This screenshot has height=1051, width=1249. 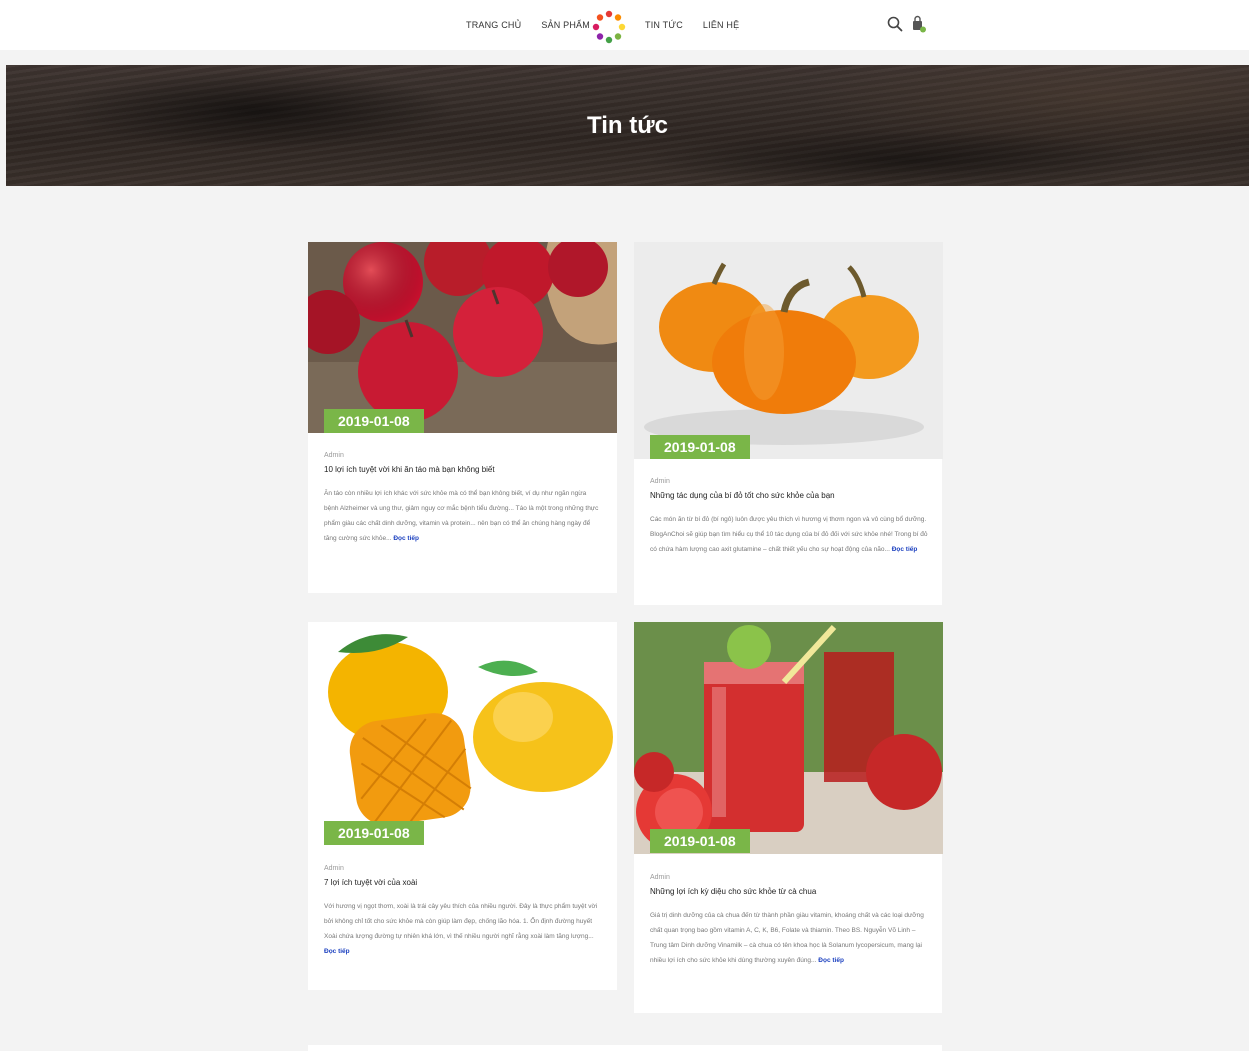 I want to click on post-image-pumpkins, so click(x=788, y=350).